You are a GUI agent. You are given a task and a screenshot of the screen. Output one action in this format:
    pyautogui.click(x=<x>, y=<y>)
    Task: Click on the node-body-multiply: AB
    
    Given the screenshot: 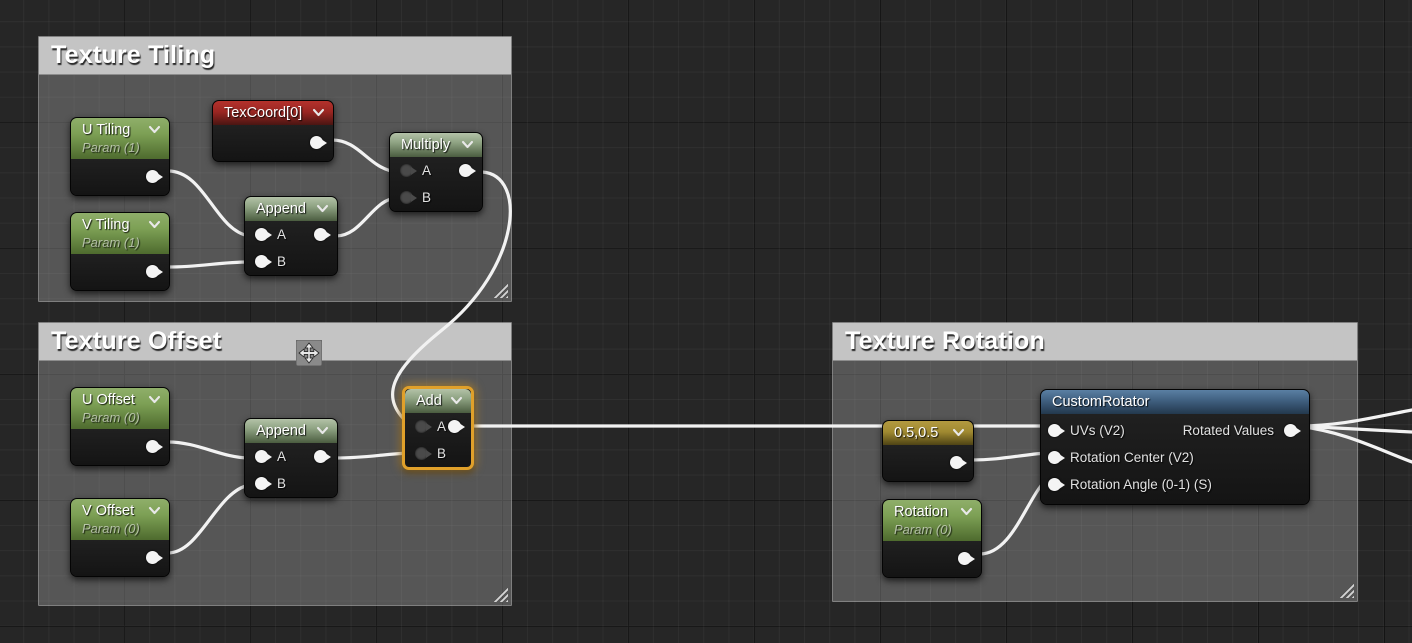 What is the action you would take?
    pyautogui.click(x=436, y=184)
    